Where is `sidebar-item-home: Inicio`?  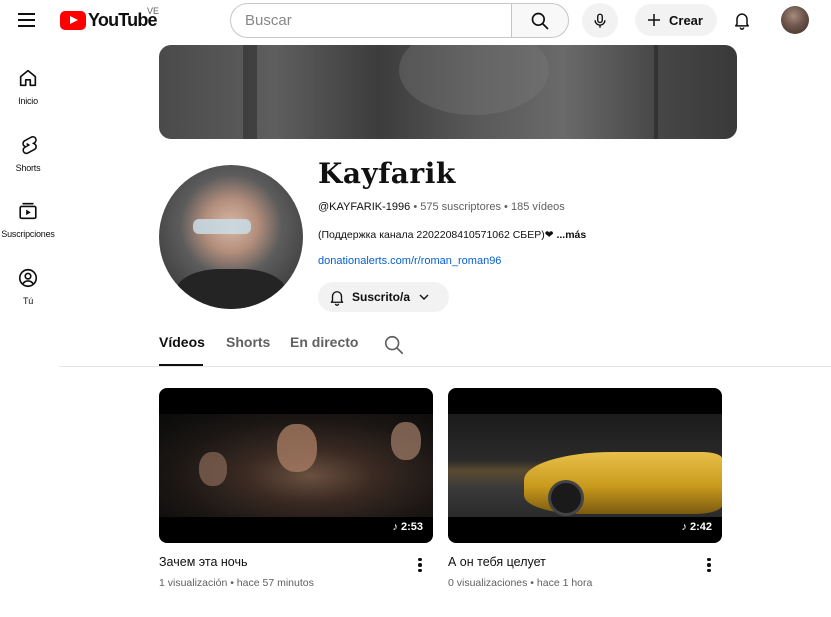 sidebar-item-home: Inicio is located at coordinates (28, 88).